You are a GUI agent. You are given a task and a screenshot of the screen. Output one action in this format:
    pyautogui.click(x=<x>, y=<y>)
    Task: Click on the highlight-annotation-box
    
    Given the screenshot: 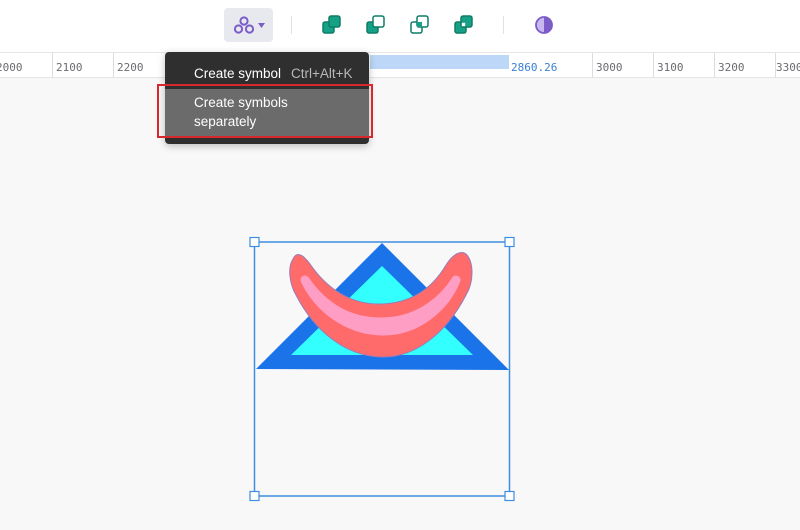 What is the action you would take?
    pyautogui.click(x=265, y=111)
    